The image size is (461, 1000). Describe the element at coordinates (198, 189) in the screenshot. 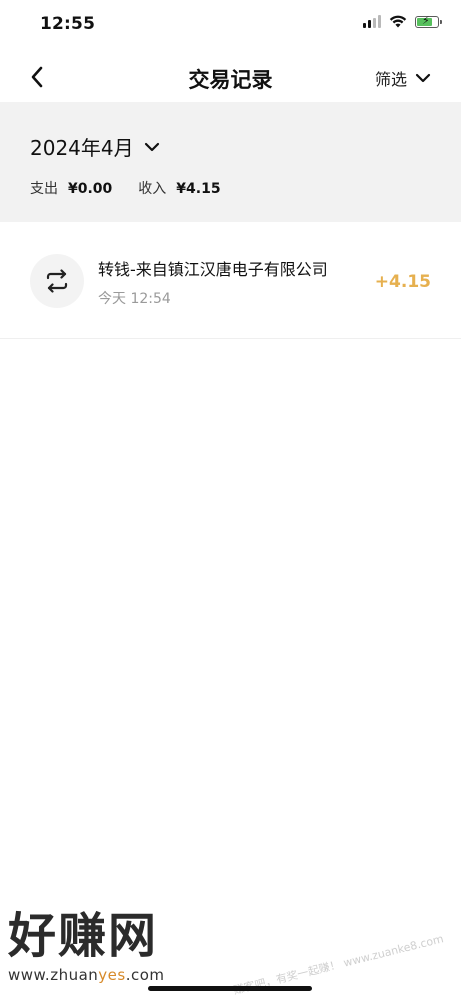

I see `income-amount: ¥4.15` at that location.